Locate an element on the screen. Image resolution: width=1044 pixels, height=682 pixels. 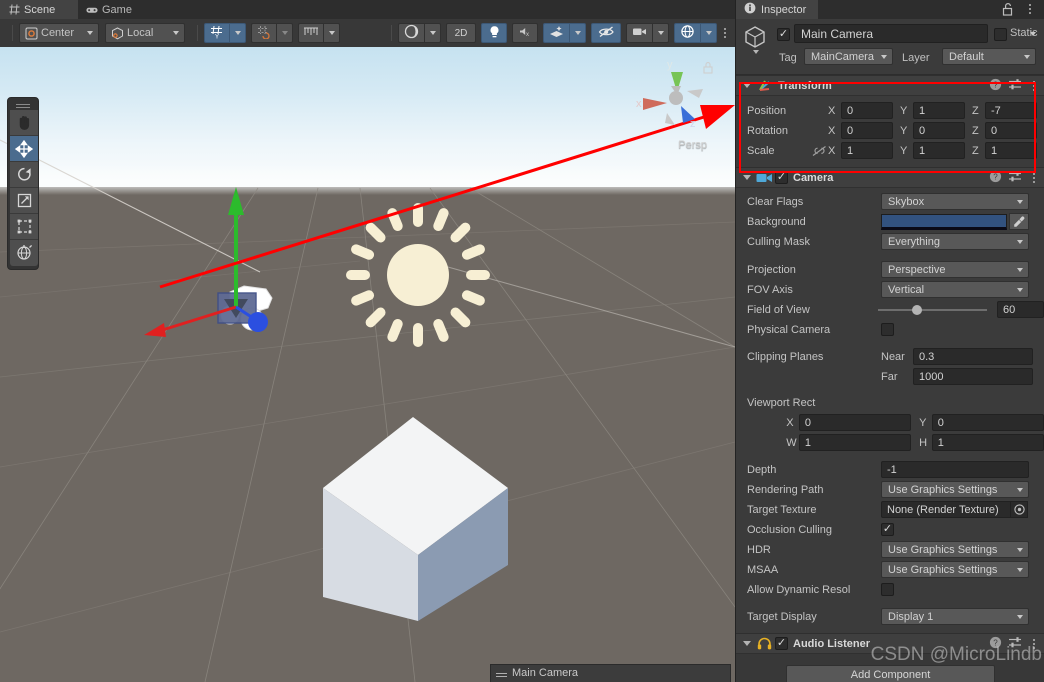
gameobject-name-field: Main Camera is located at coordinates (891, 33).